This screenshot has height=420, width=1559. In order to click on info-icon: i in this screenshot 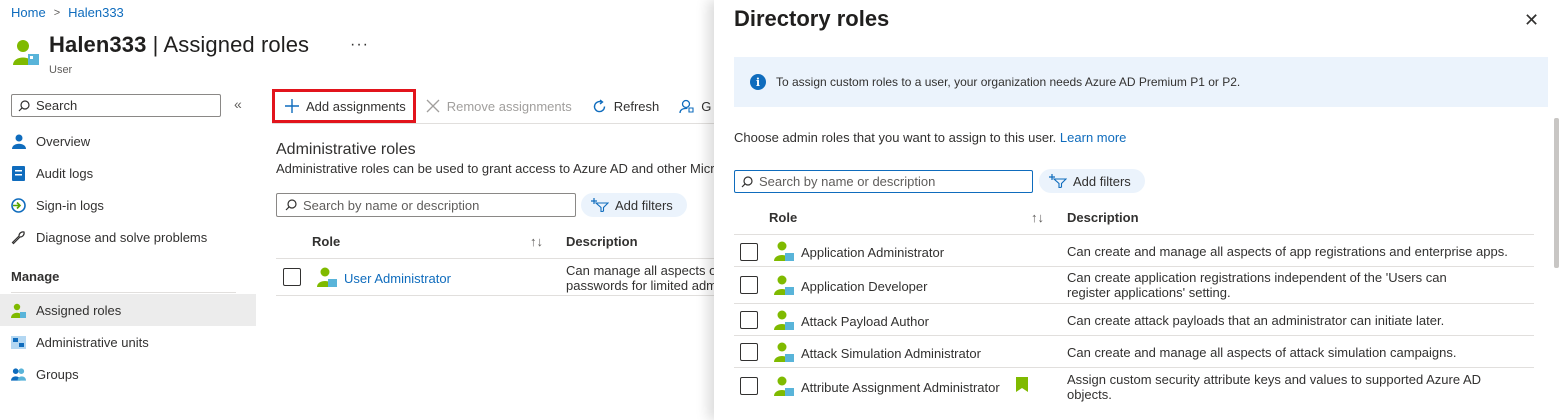, I will do `click(758, 82)`.